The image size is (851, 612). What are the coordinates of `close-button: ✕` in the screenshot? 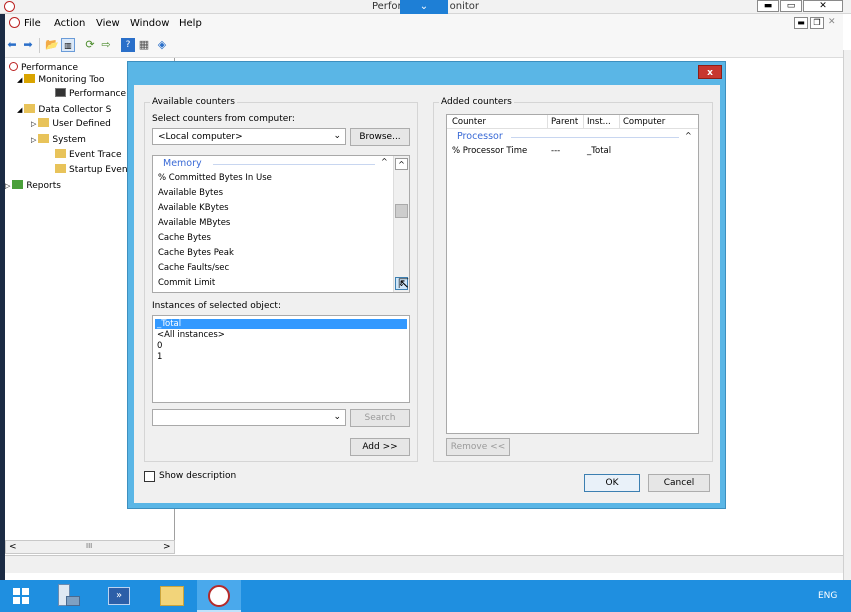 It's located at (823, 6).